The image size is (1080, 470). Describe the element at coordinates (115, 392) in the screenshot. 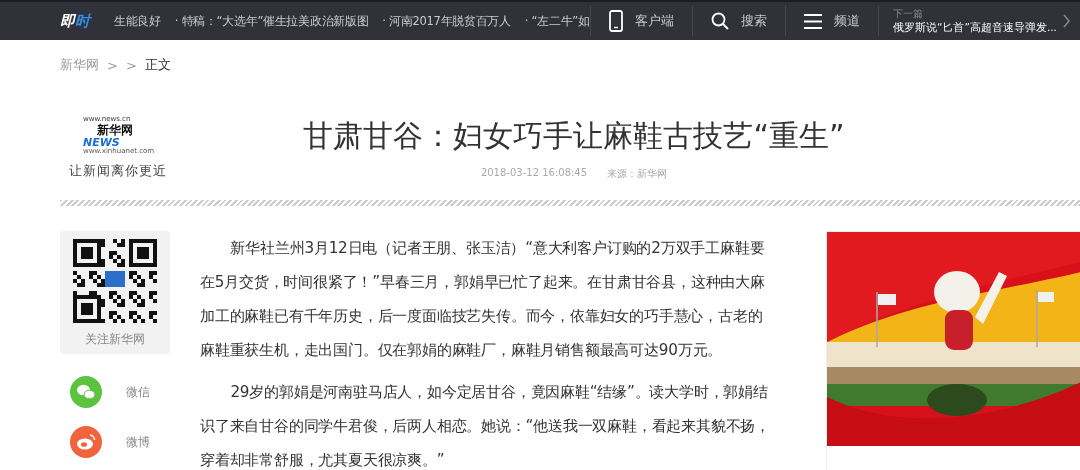

I see `share-link: 微信` at that location.